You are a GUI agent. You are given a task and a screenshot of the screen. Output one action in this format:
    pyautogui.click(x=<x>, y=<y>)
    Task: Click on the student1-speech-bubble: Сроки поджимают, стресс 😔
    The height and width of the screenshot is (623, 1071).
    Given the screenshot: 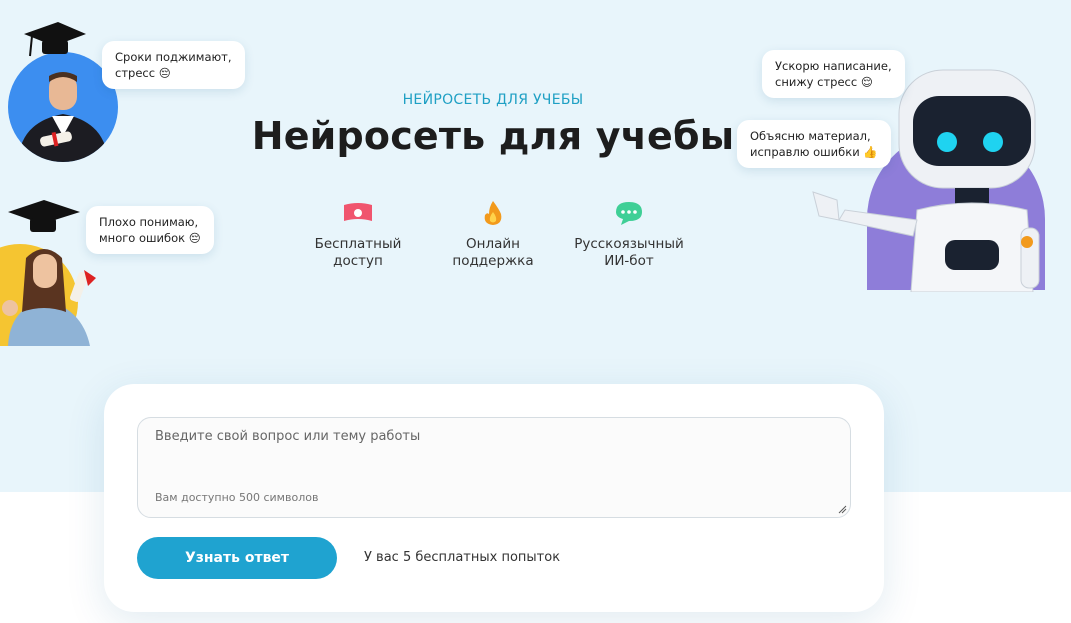 What is the action you would take?
    pyautogui.click(x=173, y=65)
    